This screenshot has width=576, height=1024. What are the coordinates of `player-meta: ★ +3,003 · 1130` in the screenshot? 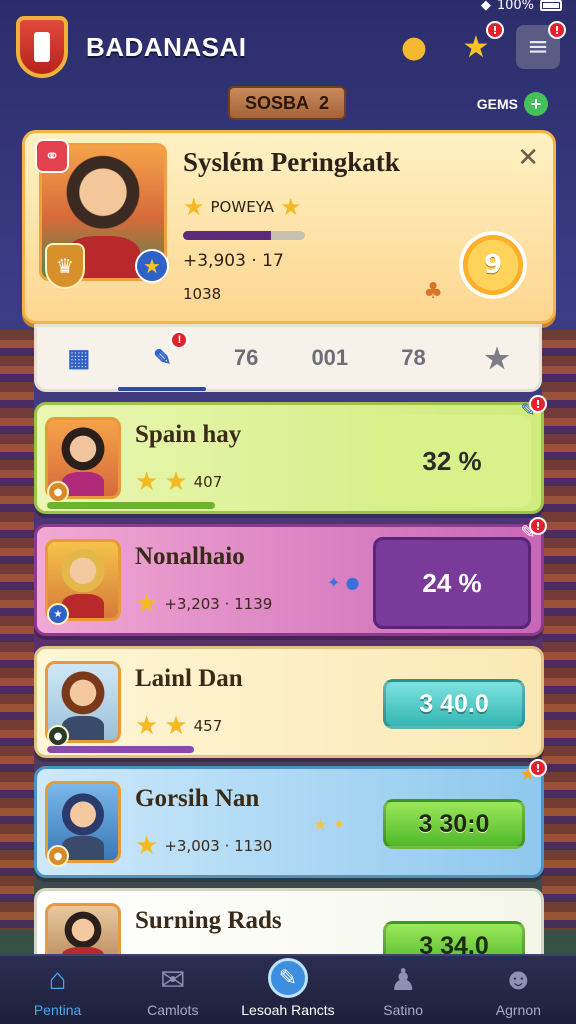 It's located at (203, 846).